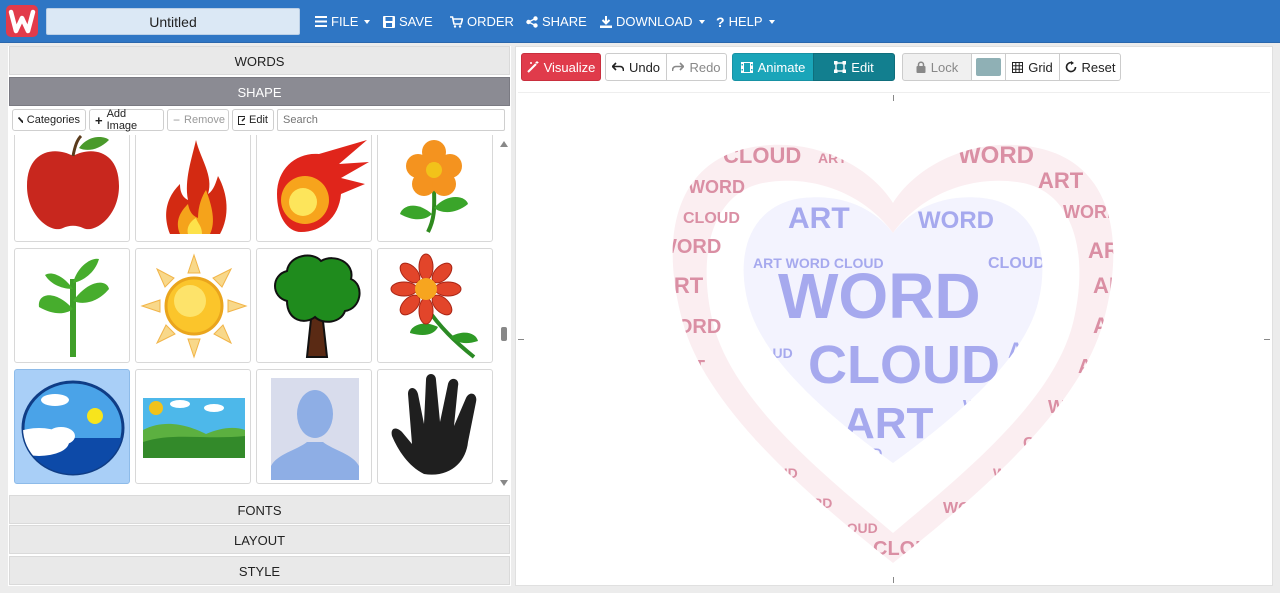 The image size is (1280, 593). I want to click on canvas-right-tick, so click(1267, 339).